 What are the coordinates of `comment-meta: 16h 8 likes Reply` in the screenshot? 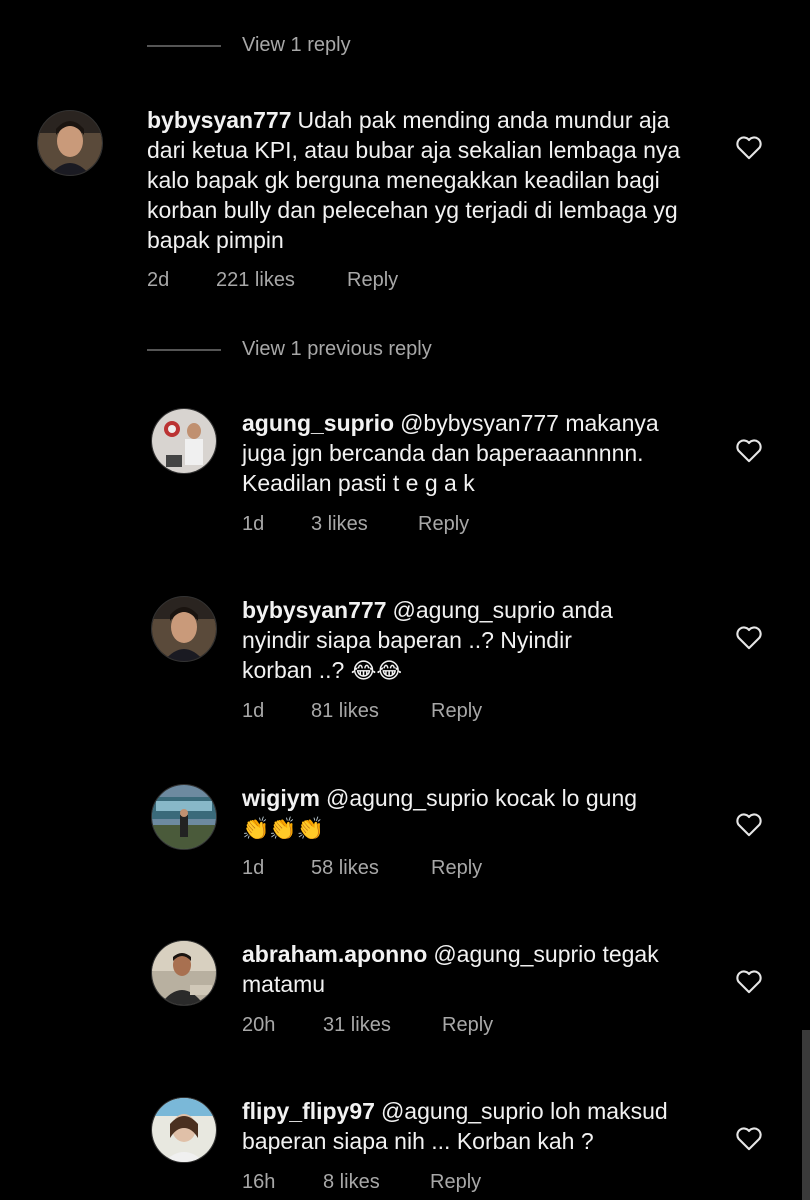 It's located at (361, 1182).